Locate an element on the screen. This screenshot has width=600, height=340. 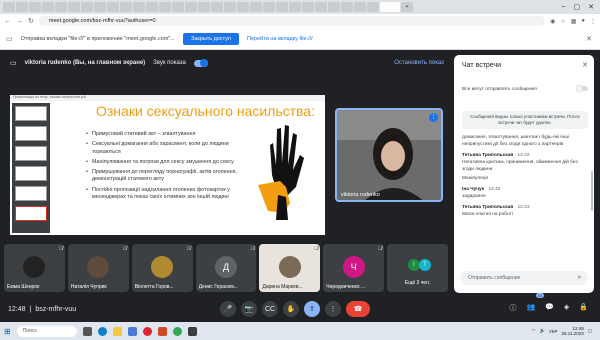
store-icon is located at coordinates (132, 331).